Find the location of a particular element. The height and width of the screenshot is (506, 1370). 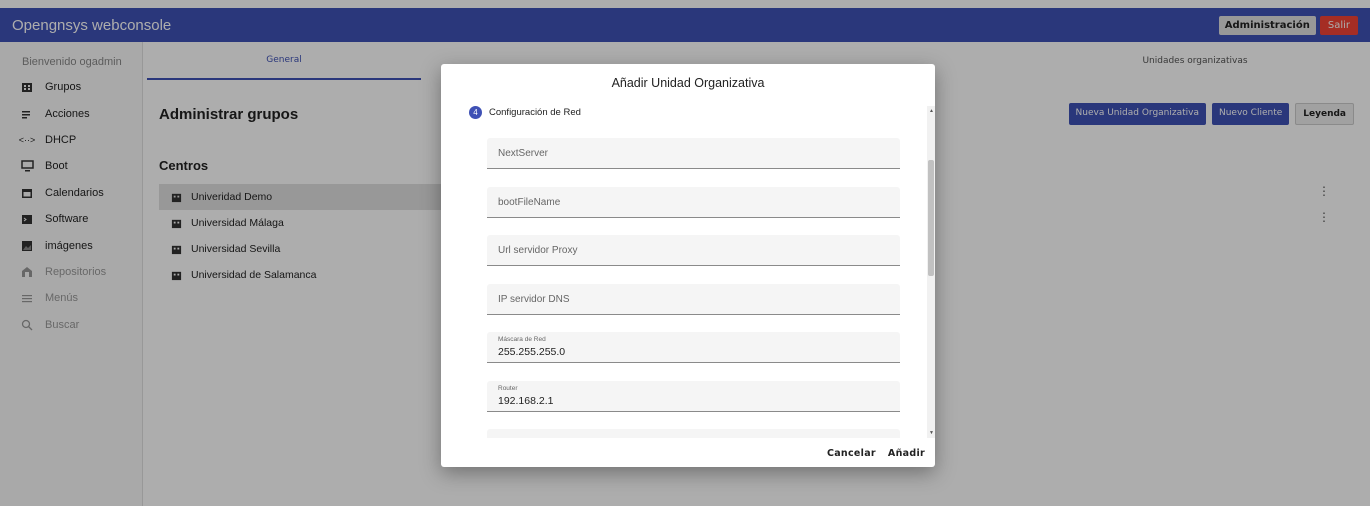

netmask-field: Máscara de Red 255.255.255.0 is located at coordinates (693, 347).